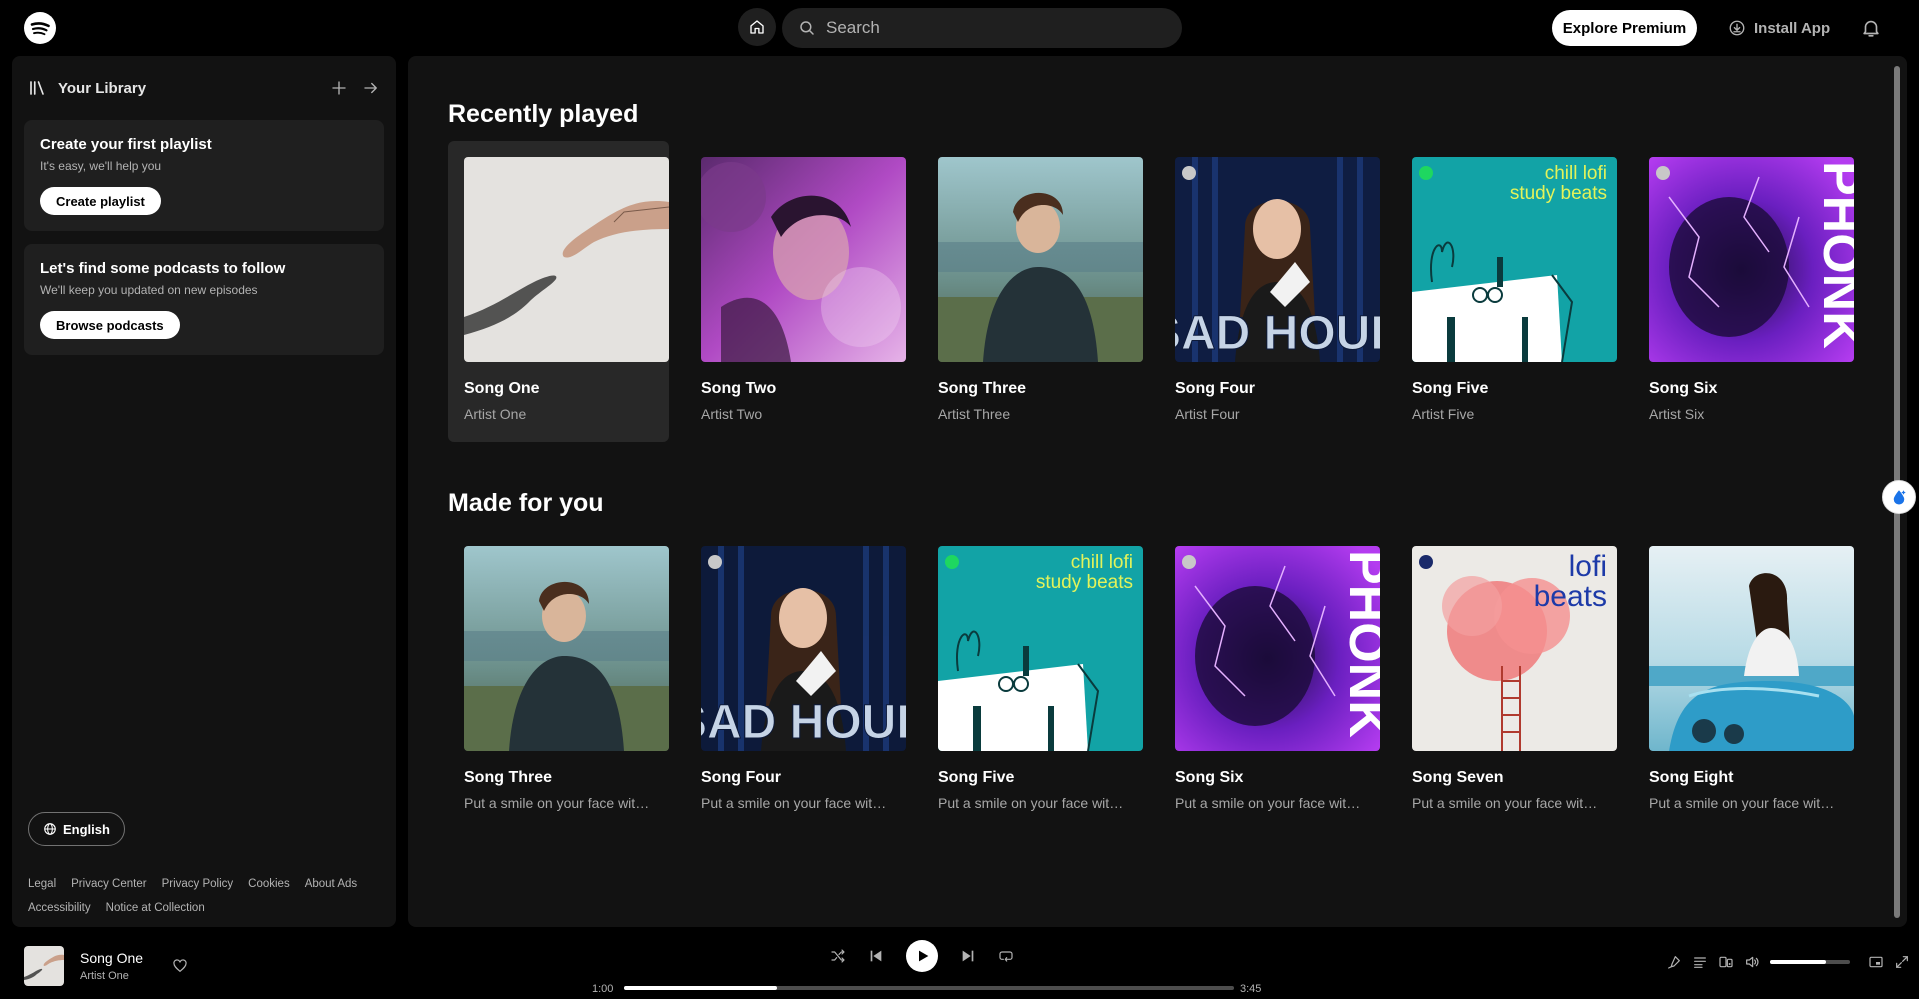  I want to click on shuffle-icon, so click(838, 956).